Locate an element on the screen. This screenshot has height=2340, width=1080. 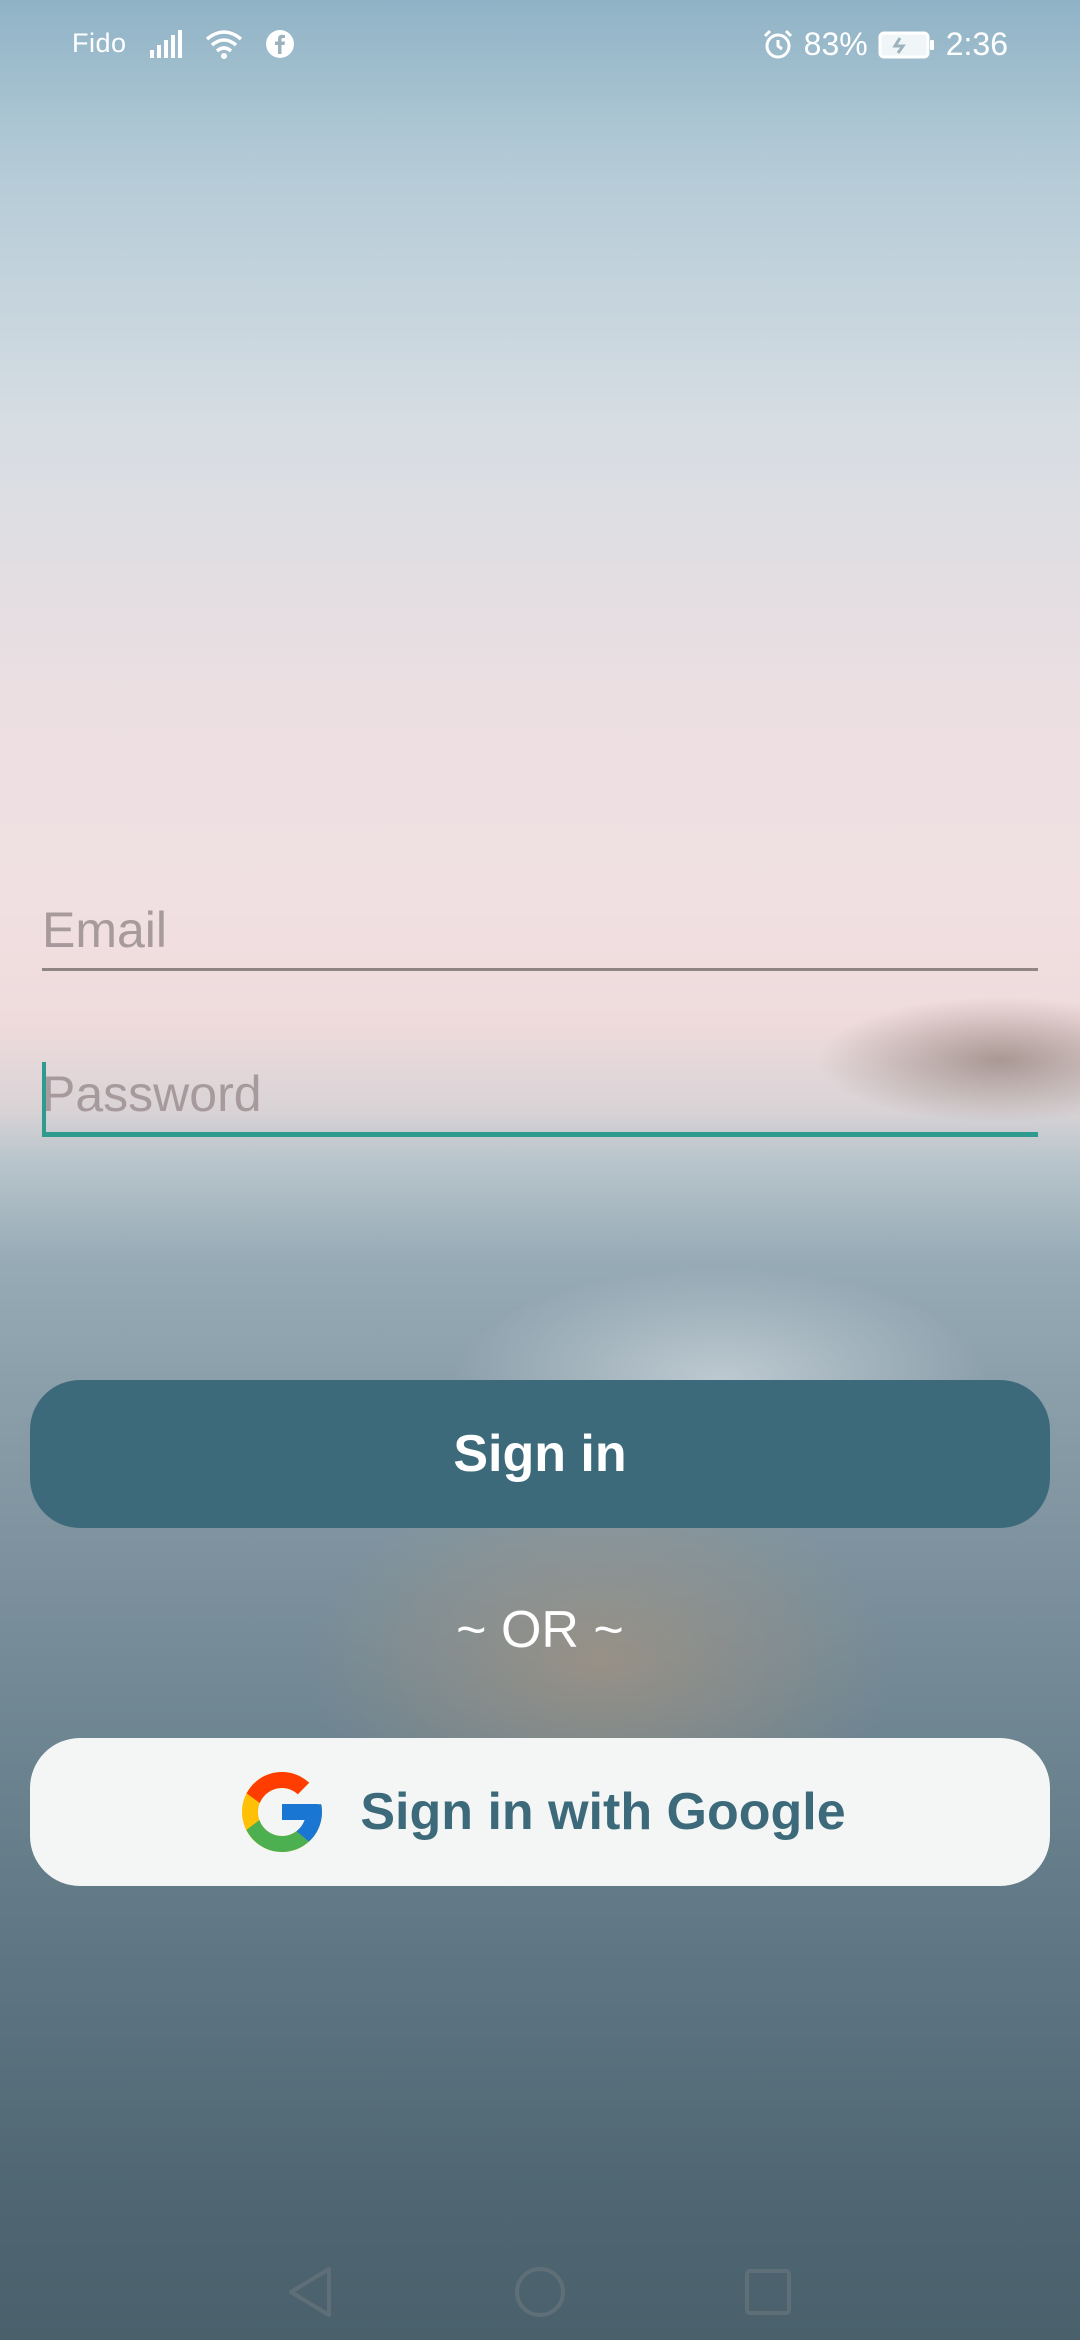
google-button-label: Sign in with Google is located at coordinates (603, 1812).